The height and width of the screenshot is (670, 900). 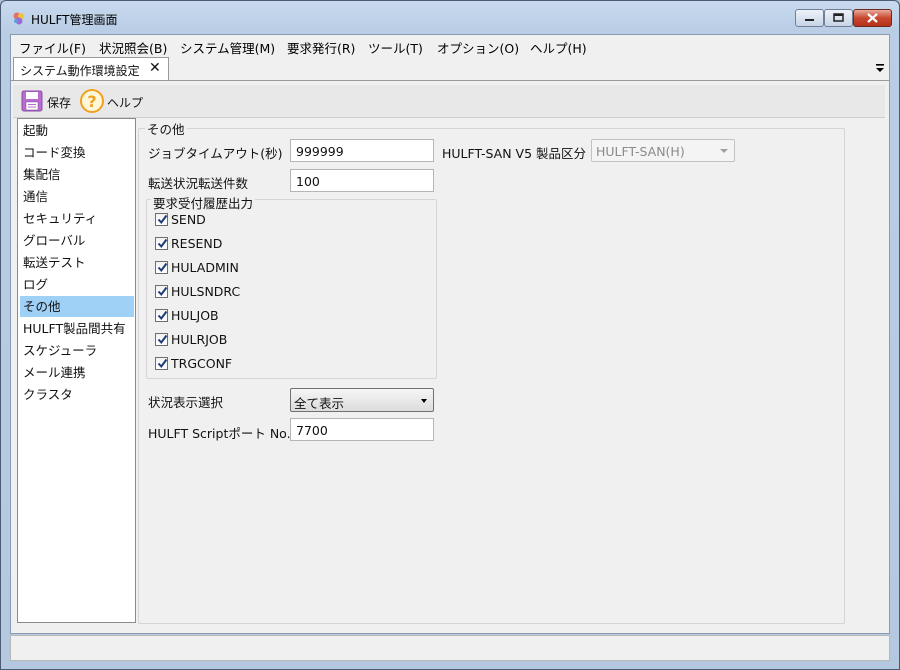 What do you see at coordinates (215, 153) in the screenshot?
I see `job-timeout-label: ジョブタイムアウト(秒)` at bounding box center [215, 153].